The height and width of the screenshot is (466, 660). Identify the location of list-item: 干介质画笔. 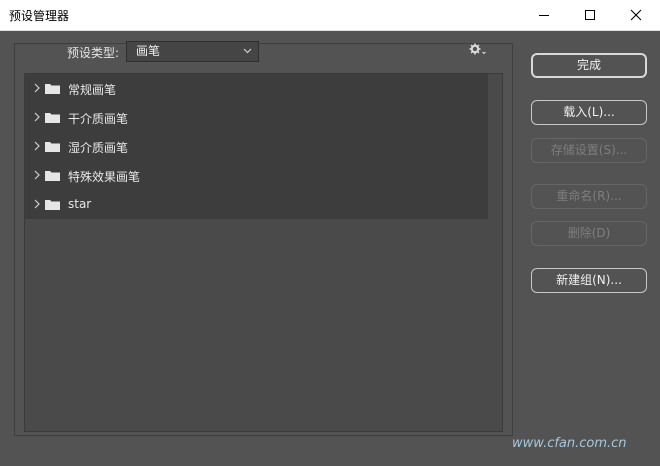
(257, 117).